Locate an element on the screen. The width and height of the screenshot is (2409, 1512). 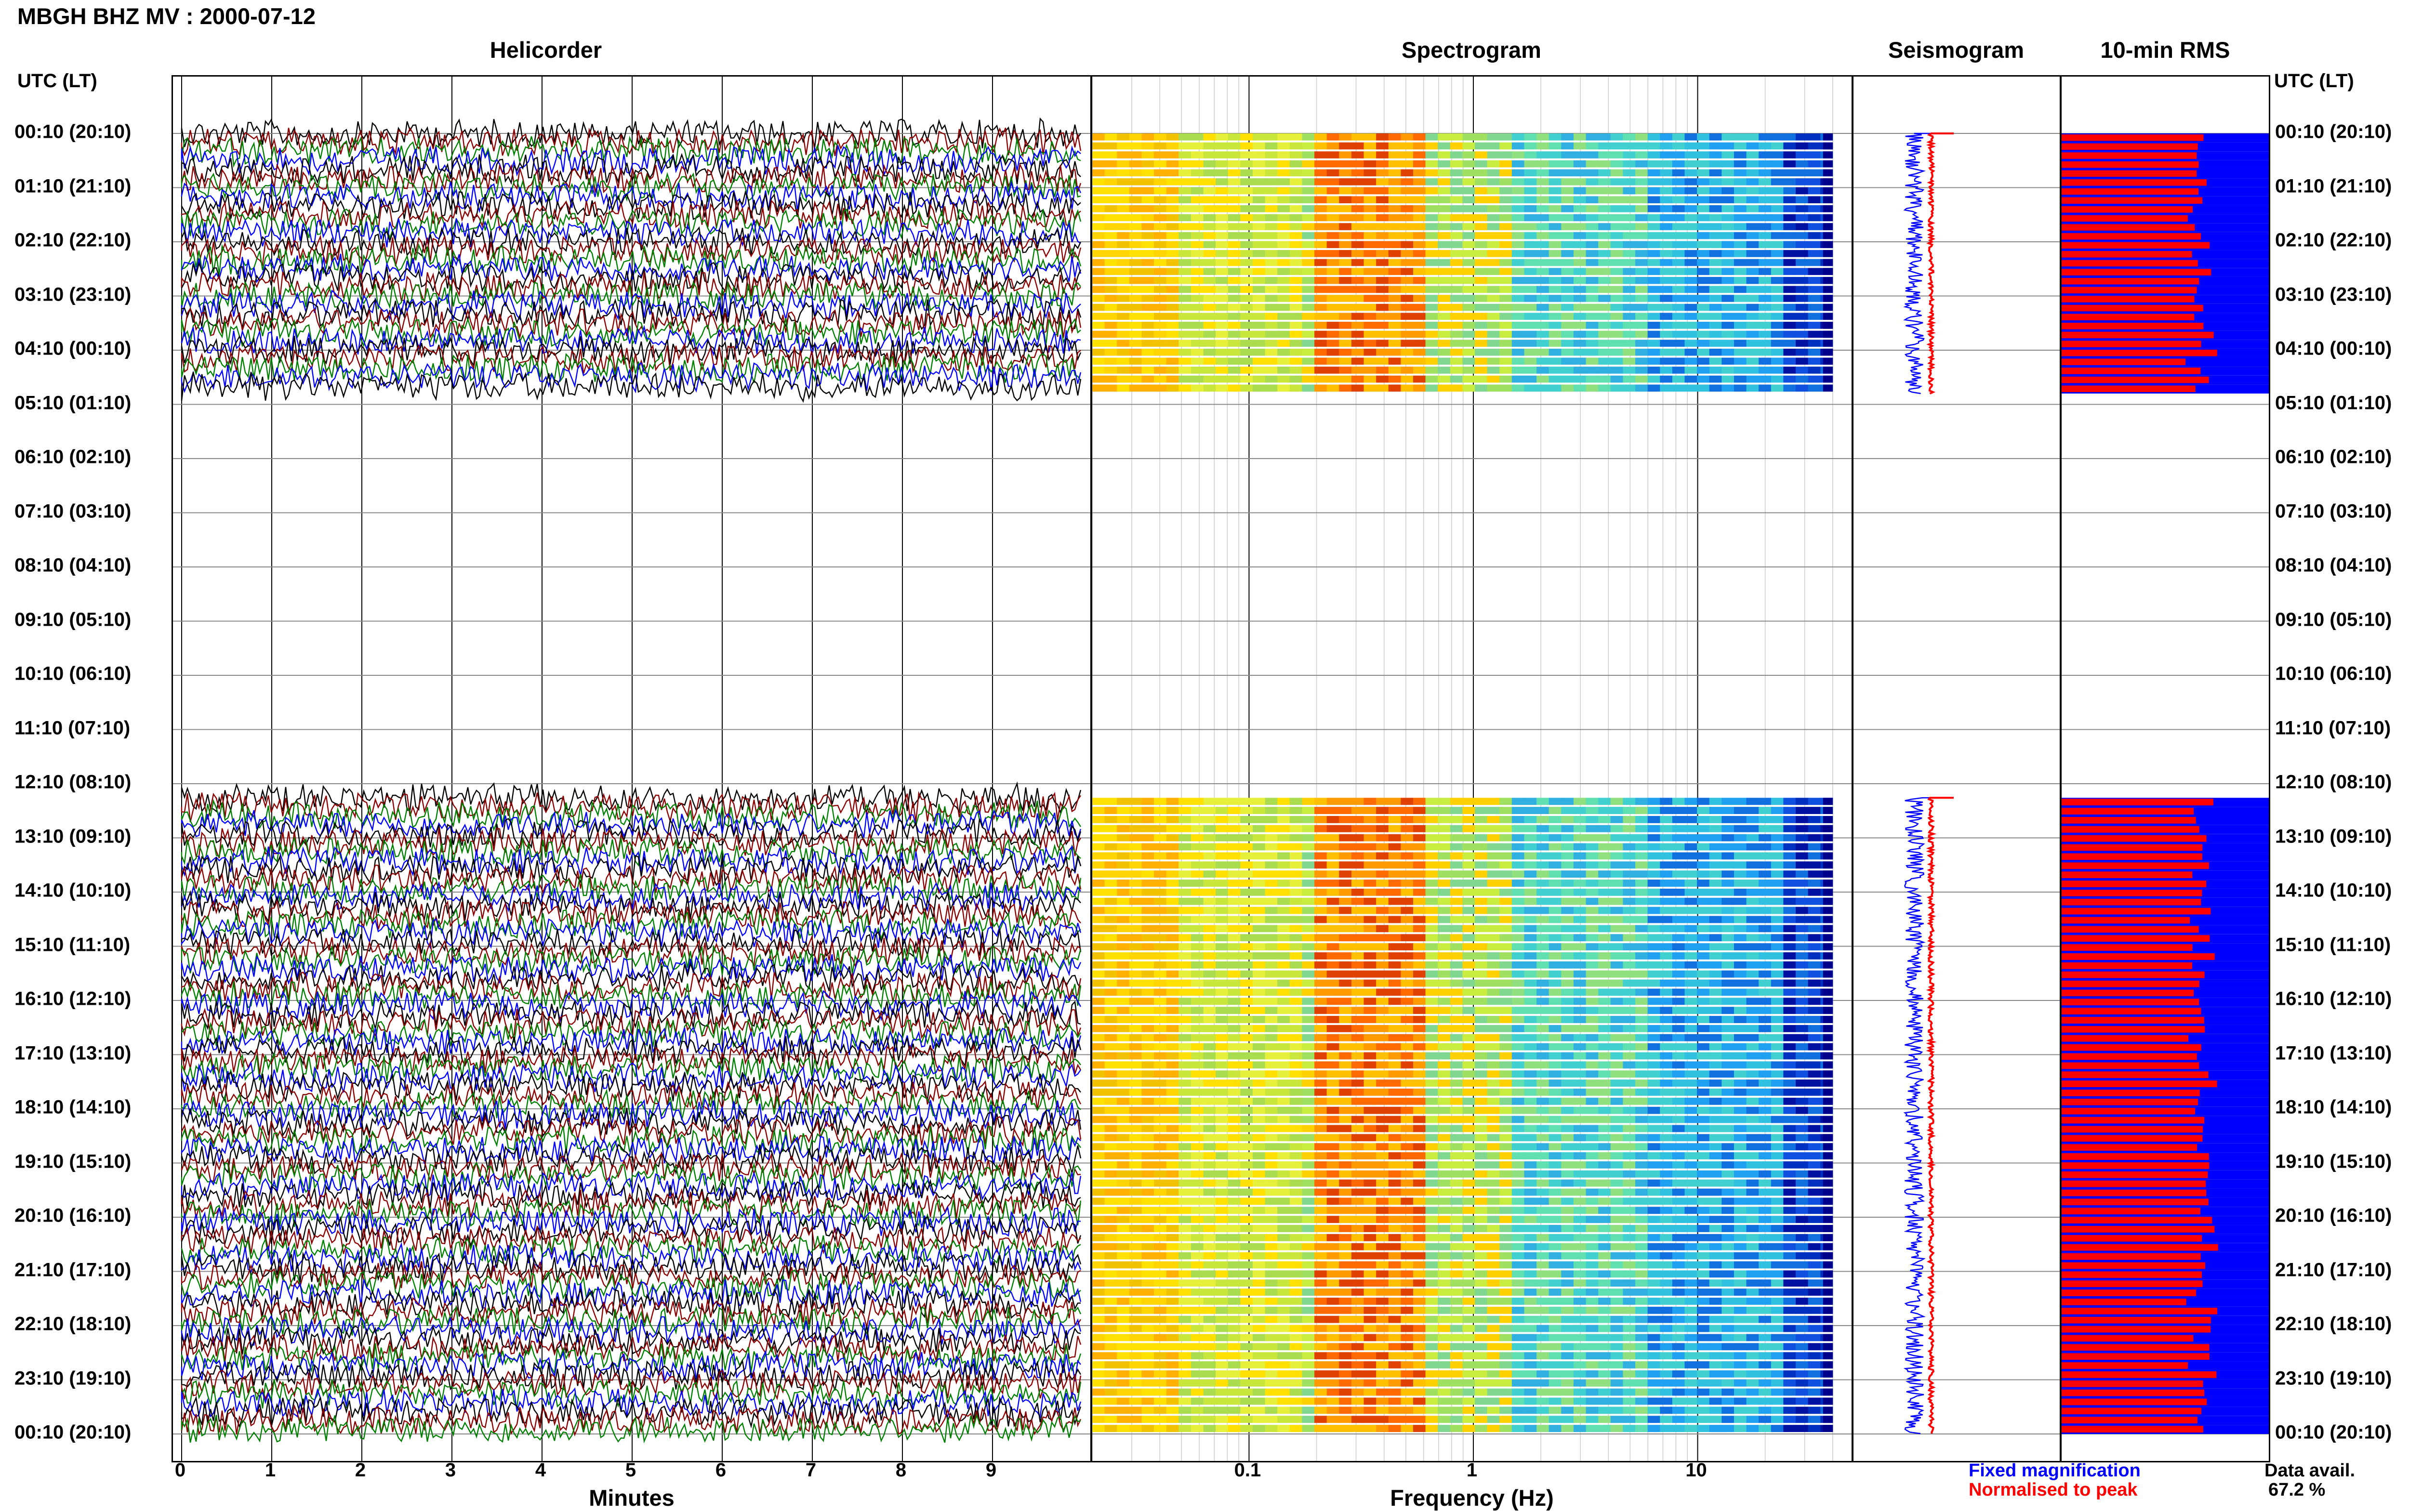
time-label-right: 20:10 (16:10) is located at coordinates (2333, 1215).